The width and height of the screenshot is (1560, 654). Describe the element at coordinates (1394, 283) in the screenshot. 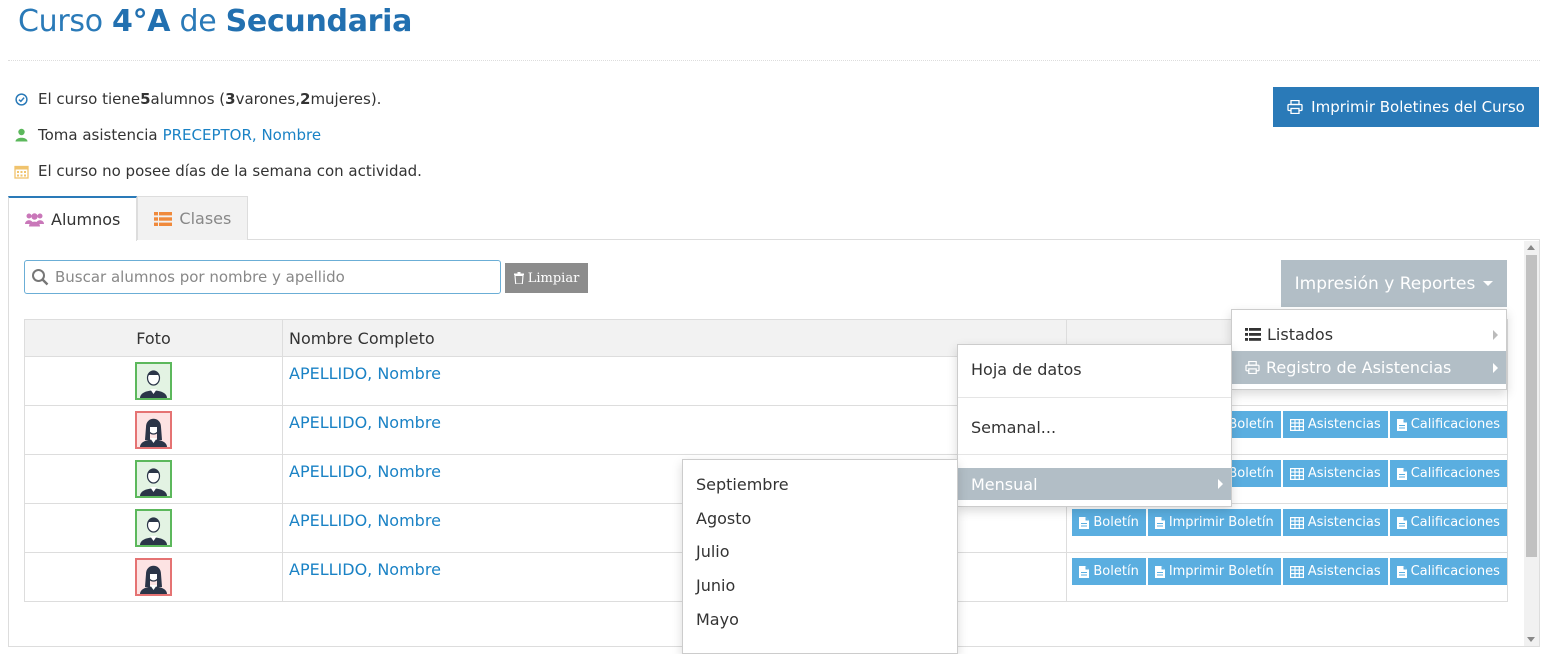

I see `reports-dropdown-button: Impresión y Reportes` at that location.